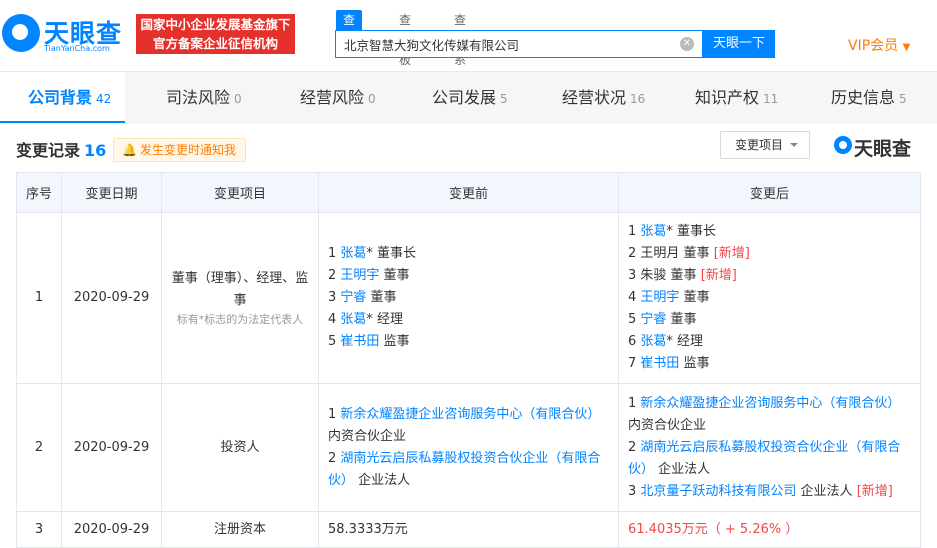 The image size is (937, 548). Describe the element at coordinates (215, 24) in the screenshot. I see `badge-line-1: 国家中小企业发展基金旗下` at that location.